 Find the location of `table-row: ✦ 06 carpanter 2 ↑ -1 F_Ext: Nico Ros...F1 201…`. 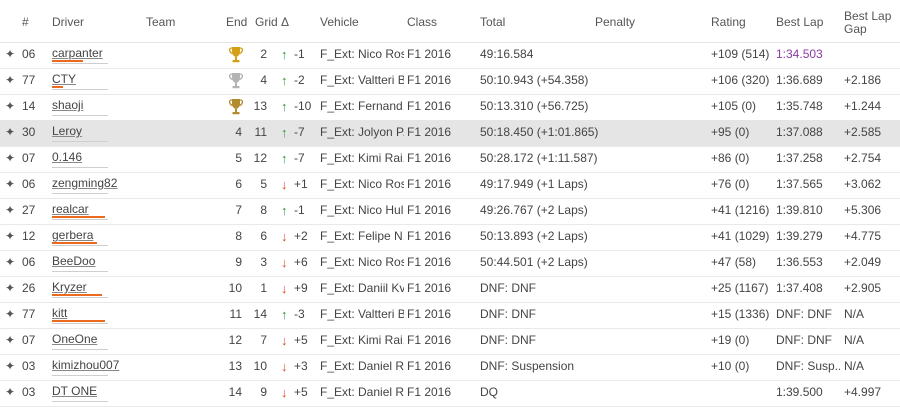

table-row: ✦ 06 carpanter 2 ↑ -1 F_Ext: Nico Ros...F1 201… is located at coordinates (450, 55).